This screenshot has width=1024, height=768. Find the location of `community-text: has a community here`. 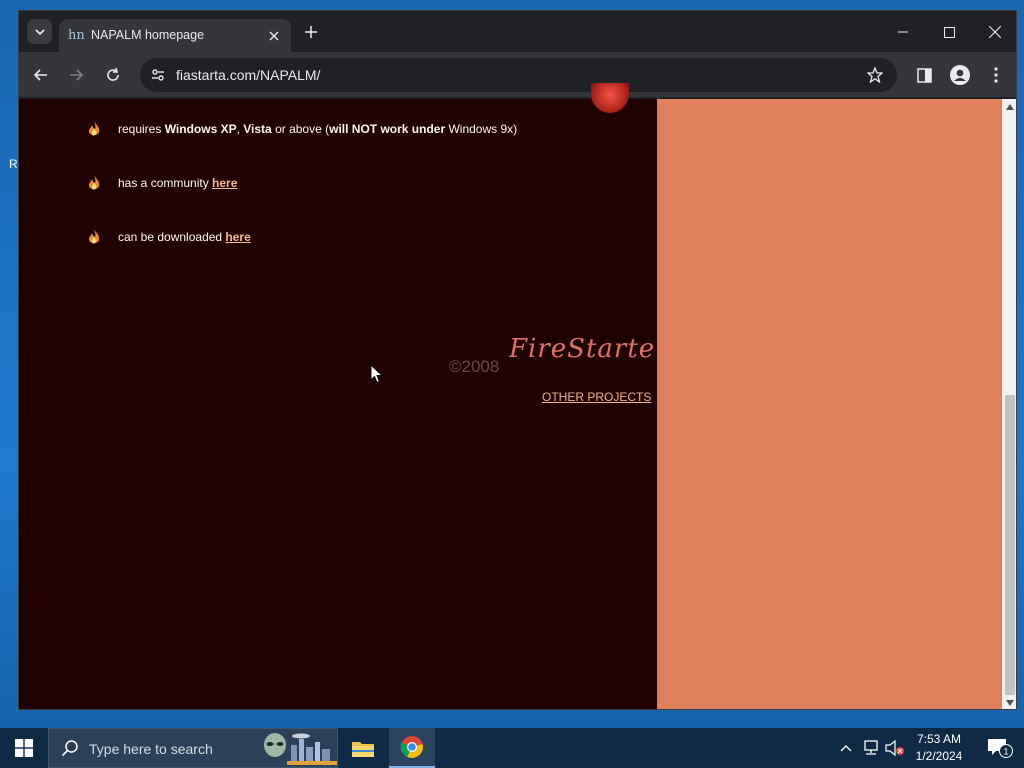

community-text: has a community here is located at coordinates (178, 183).